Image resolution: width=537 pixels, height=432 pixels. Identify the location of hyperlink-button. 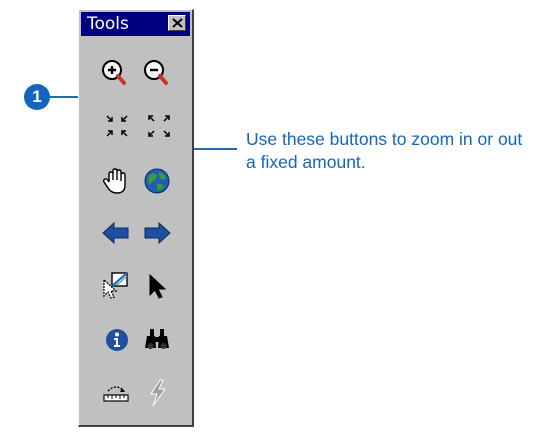
(160, 393).